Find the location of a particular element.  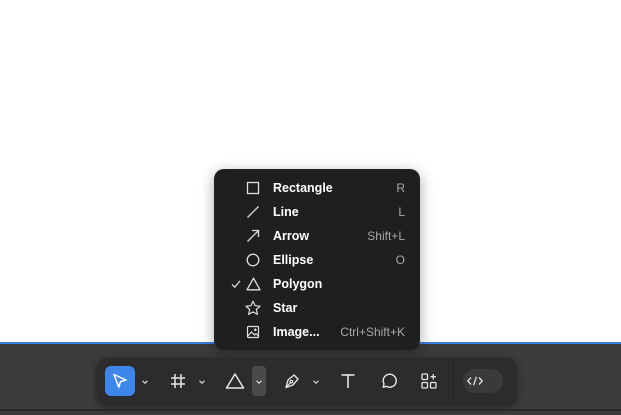

menu-item-shortcut: Shift+L is located at coordinates (386, 236).